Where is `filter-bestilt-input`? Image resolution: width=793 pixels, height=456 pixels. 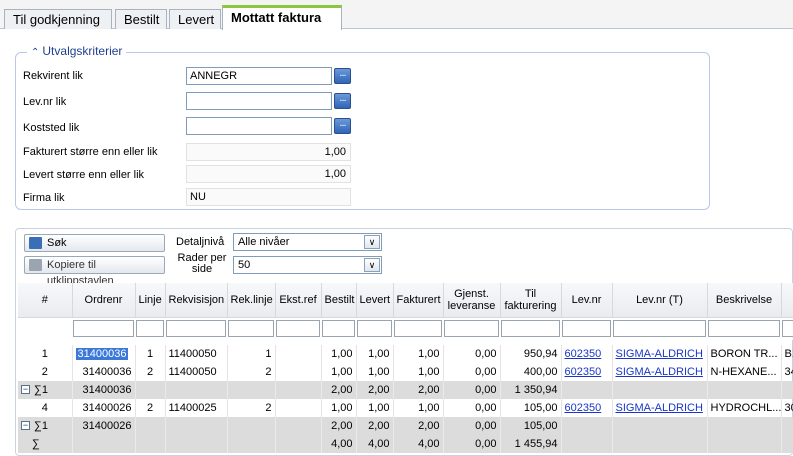
filter-bestilt-input is located at coordinates (338, 329).